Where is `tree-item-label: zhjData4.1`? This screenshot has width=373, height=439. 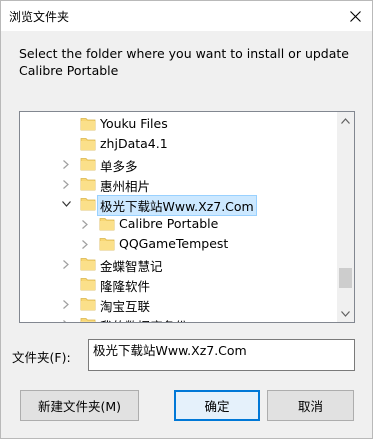 tree-item-label: zhjData4.1 is located at coordinates (134, 143).